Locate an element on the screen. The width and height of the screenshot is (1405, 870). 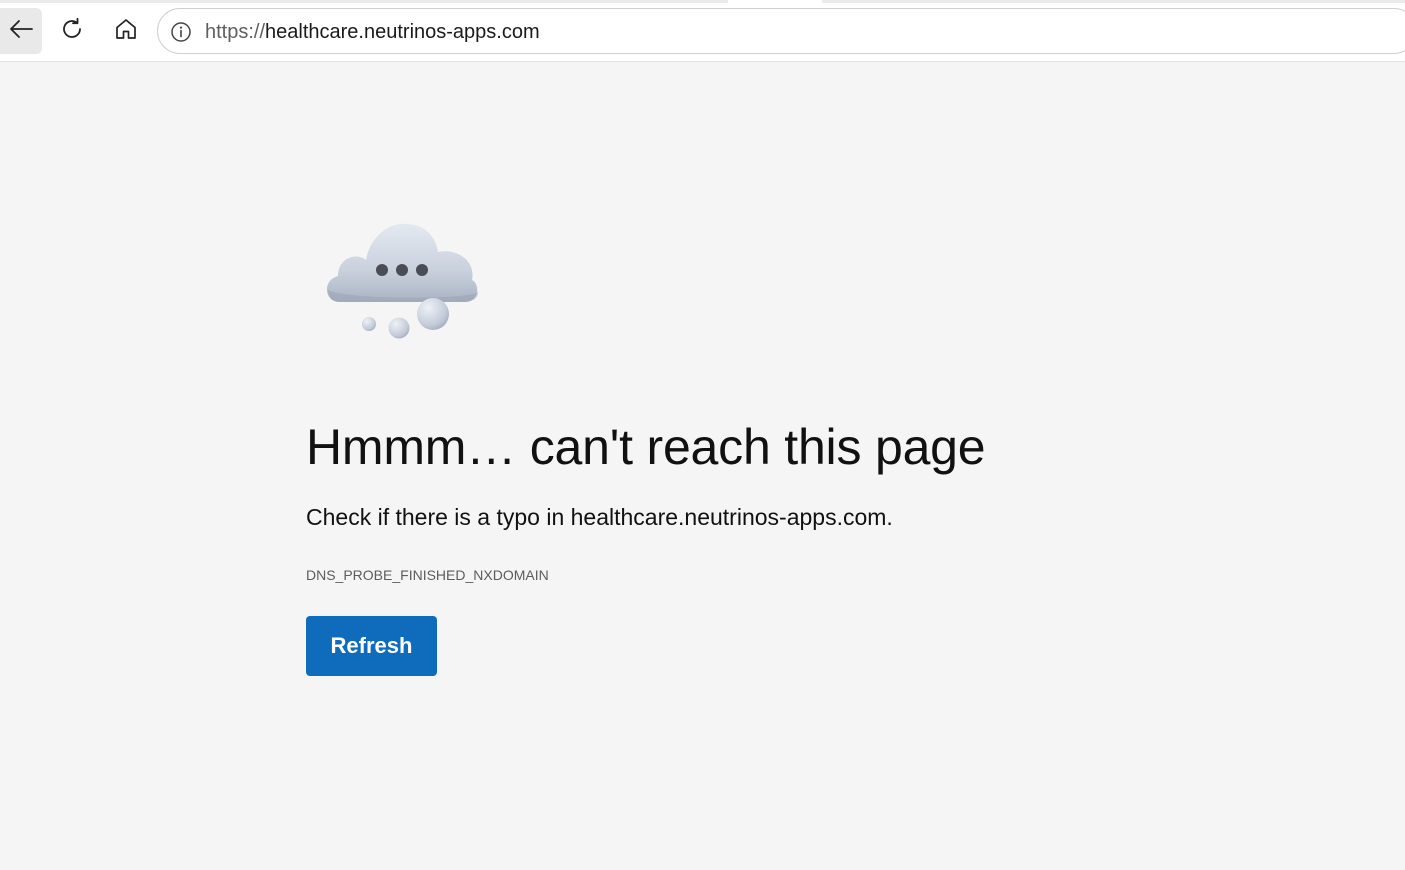
reload-button is located at coordinates (72, 31).